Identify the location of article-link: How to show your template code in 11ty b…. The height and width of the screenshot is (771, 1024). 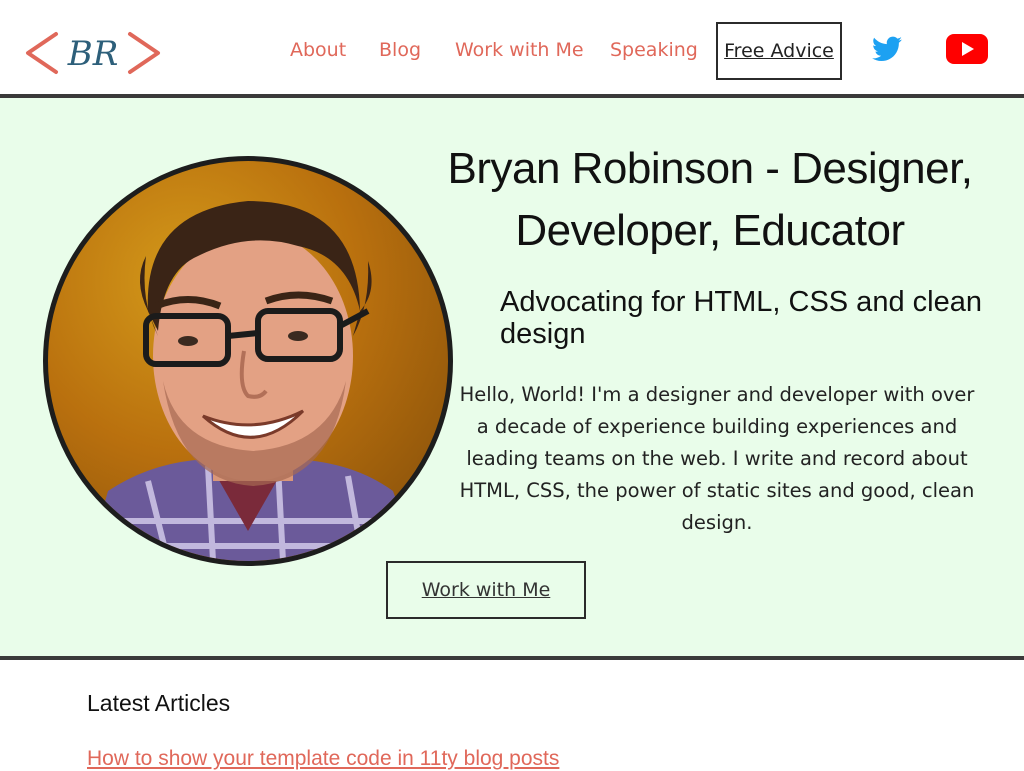
(323, 759).